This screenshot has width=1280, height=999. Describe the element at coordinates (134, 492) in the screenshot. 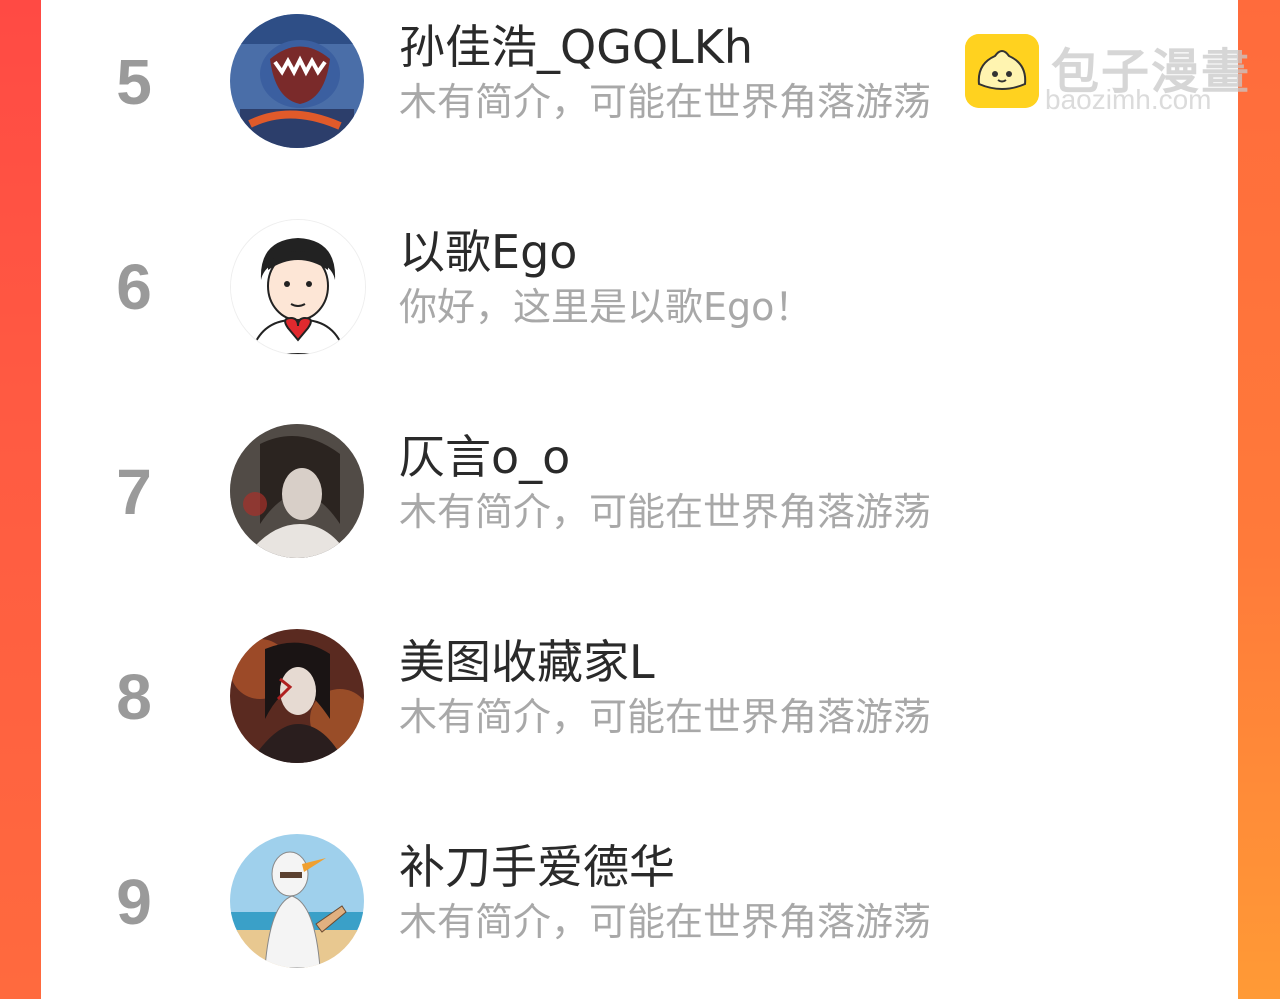

I see `rank-number: 7` at that location.